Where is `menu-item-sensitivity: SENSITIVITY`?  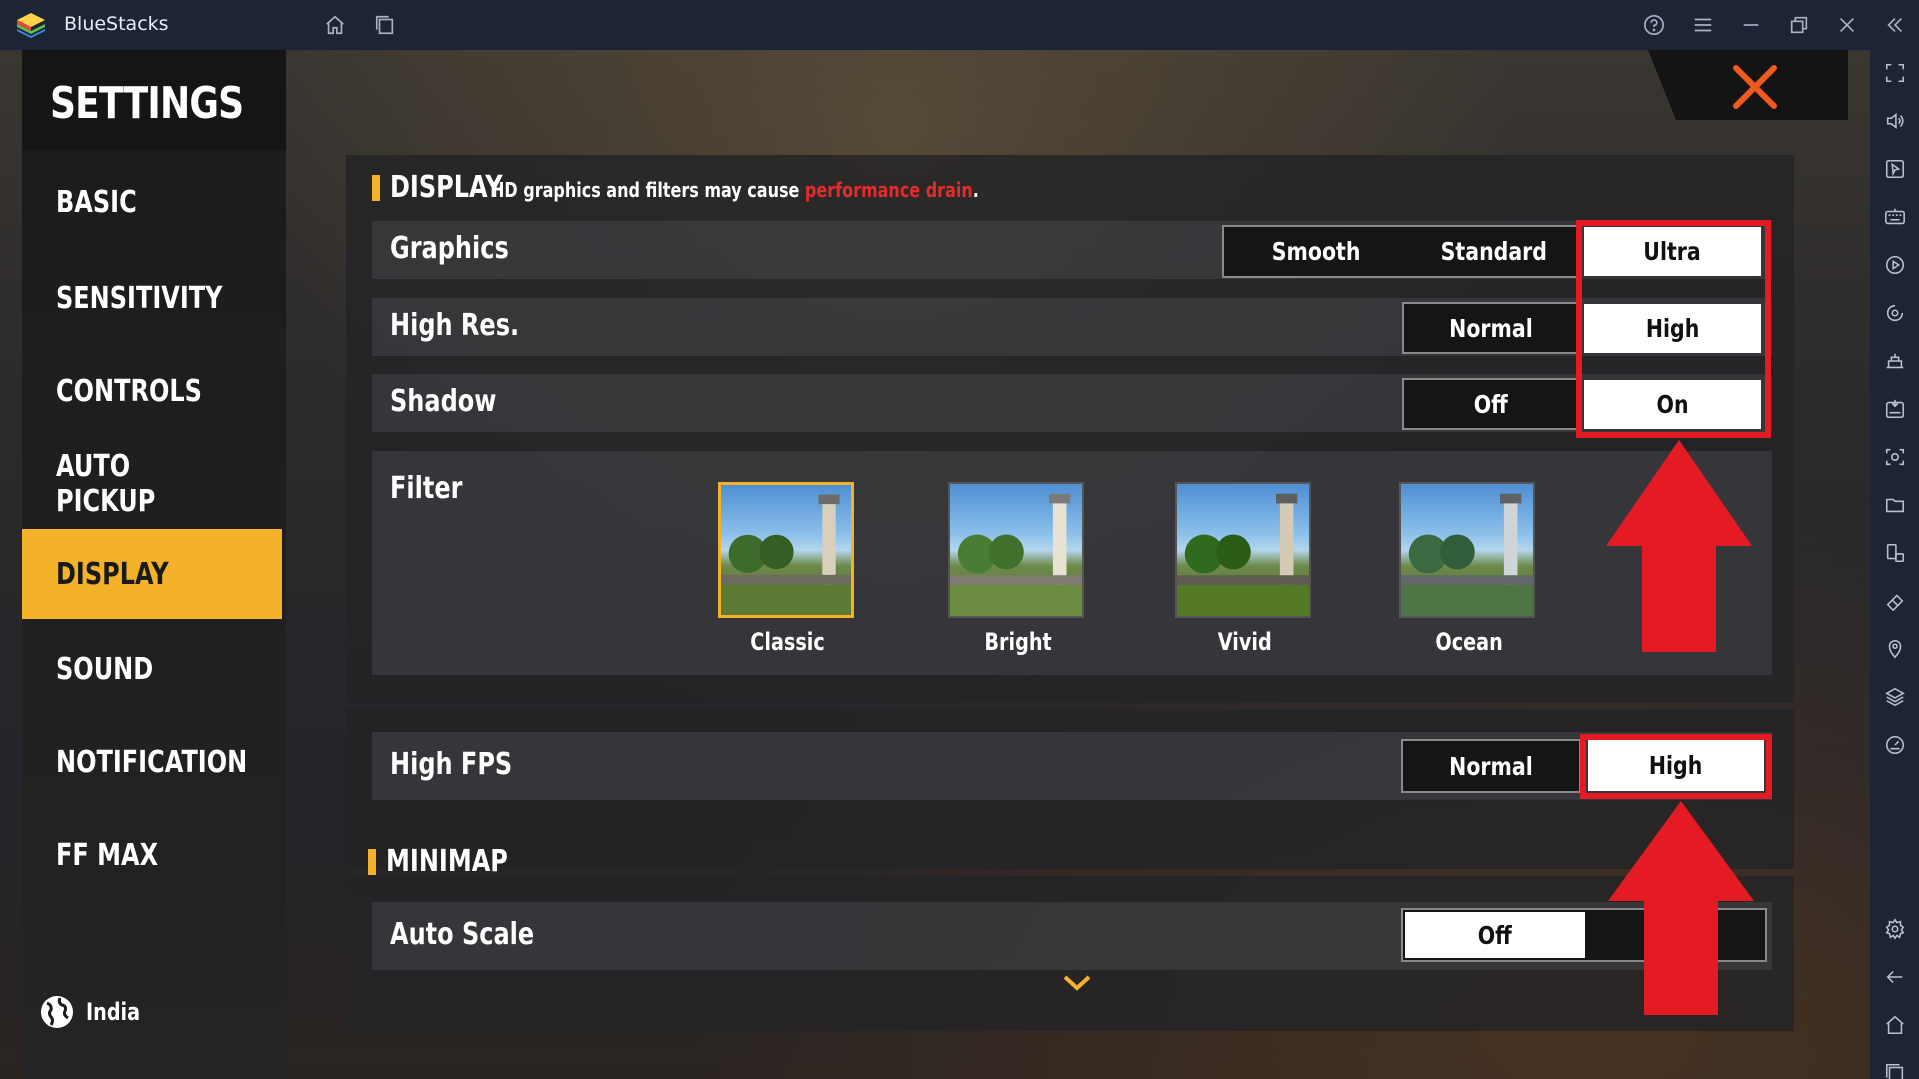 menu-item-sensitivity: SENSITIVITY is located at coordinates (152, 298).